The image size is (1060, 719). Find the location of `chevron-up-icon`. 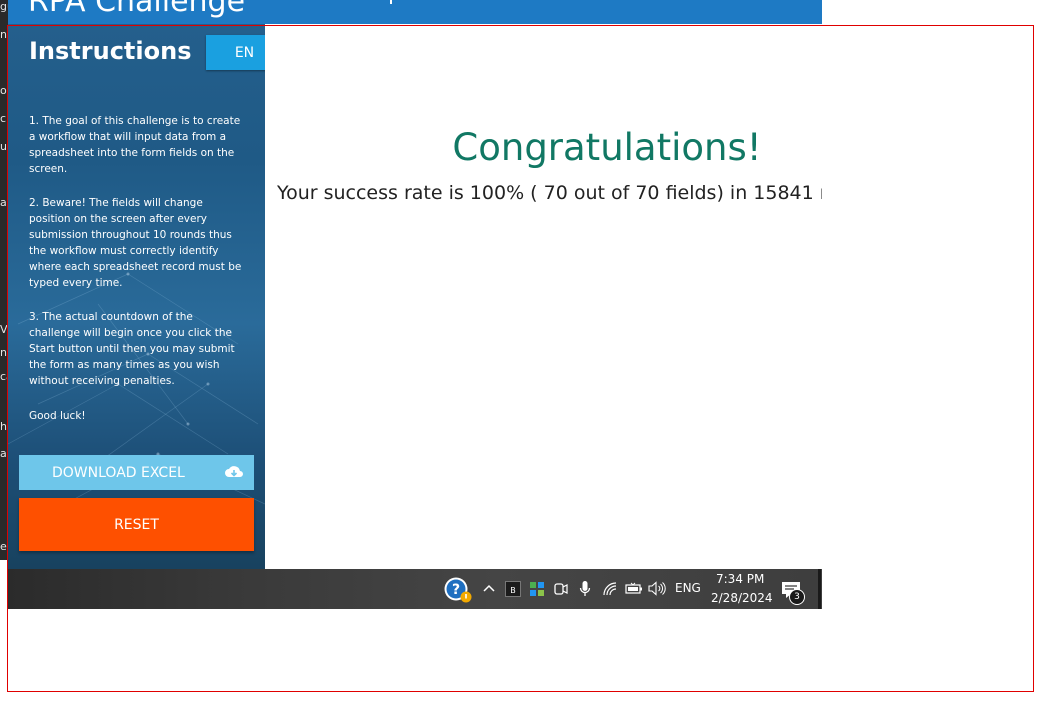

chevron-up-icon is located at coordinates (489, 588).